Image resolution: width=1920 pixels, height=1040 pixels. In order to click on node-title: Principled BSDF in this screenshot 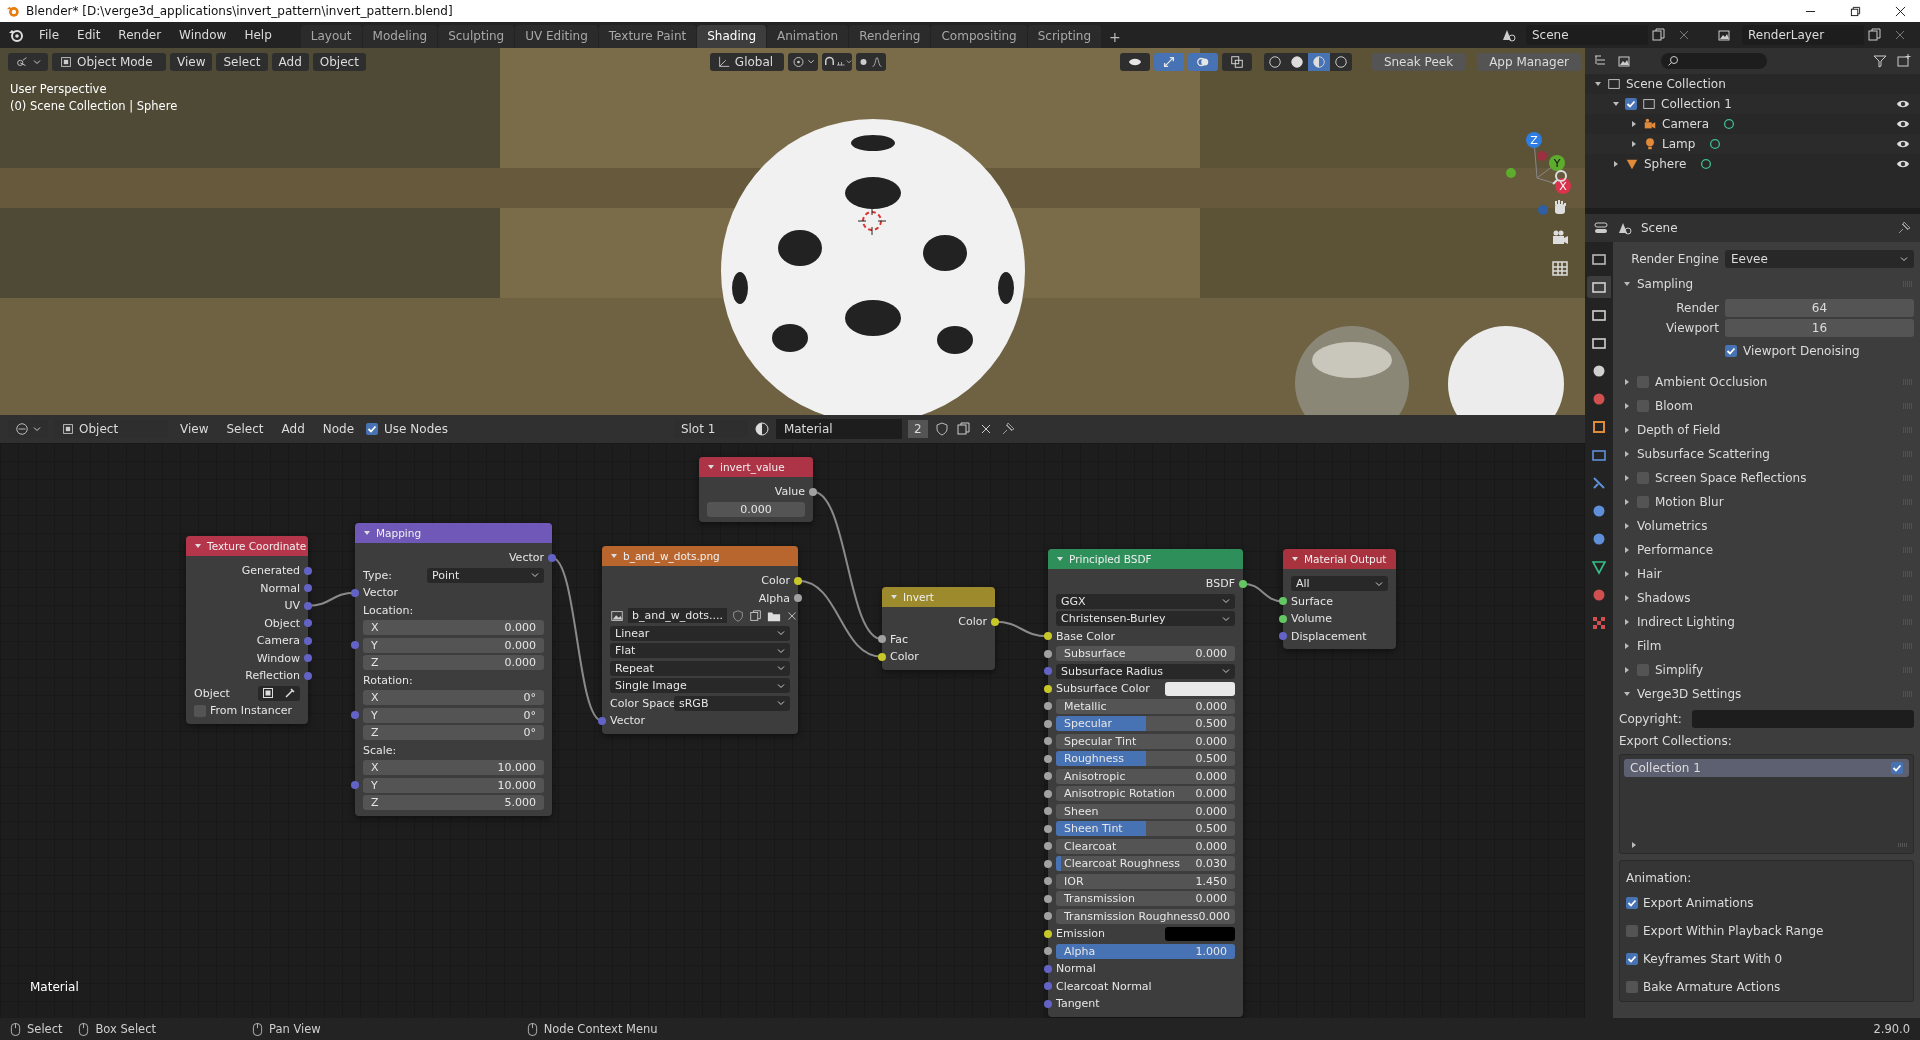, I will do `click(1110, 559)`.